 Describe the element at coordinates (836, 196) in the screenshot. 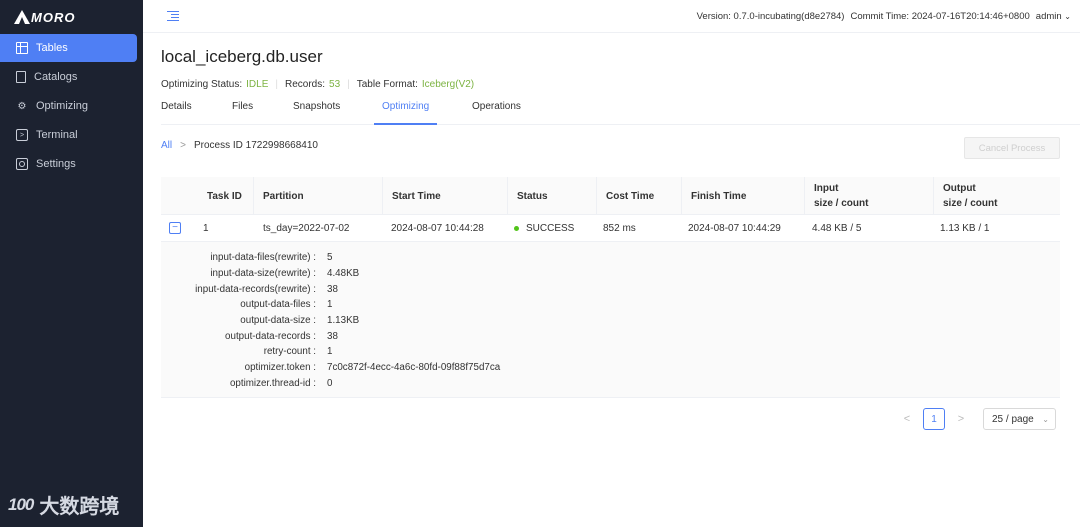

I see `col-input: Input size / count` at that location.